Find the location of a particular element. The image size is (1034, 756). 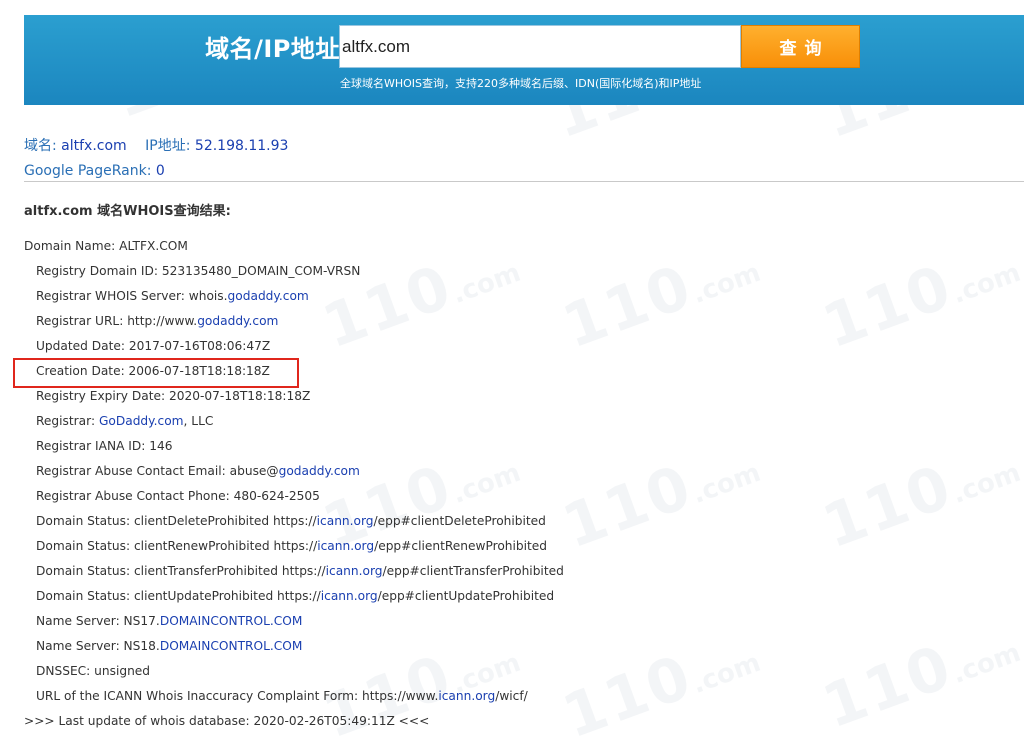

whois-line-name-server: Name Server: NS18.DOMAINCONTROL.COM is located at coordinates (169, 646).